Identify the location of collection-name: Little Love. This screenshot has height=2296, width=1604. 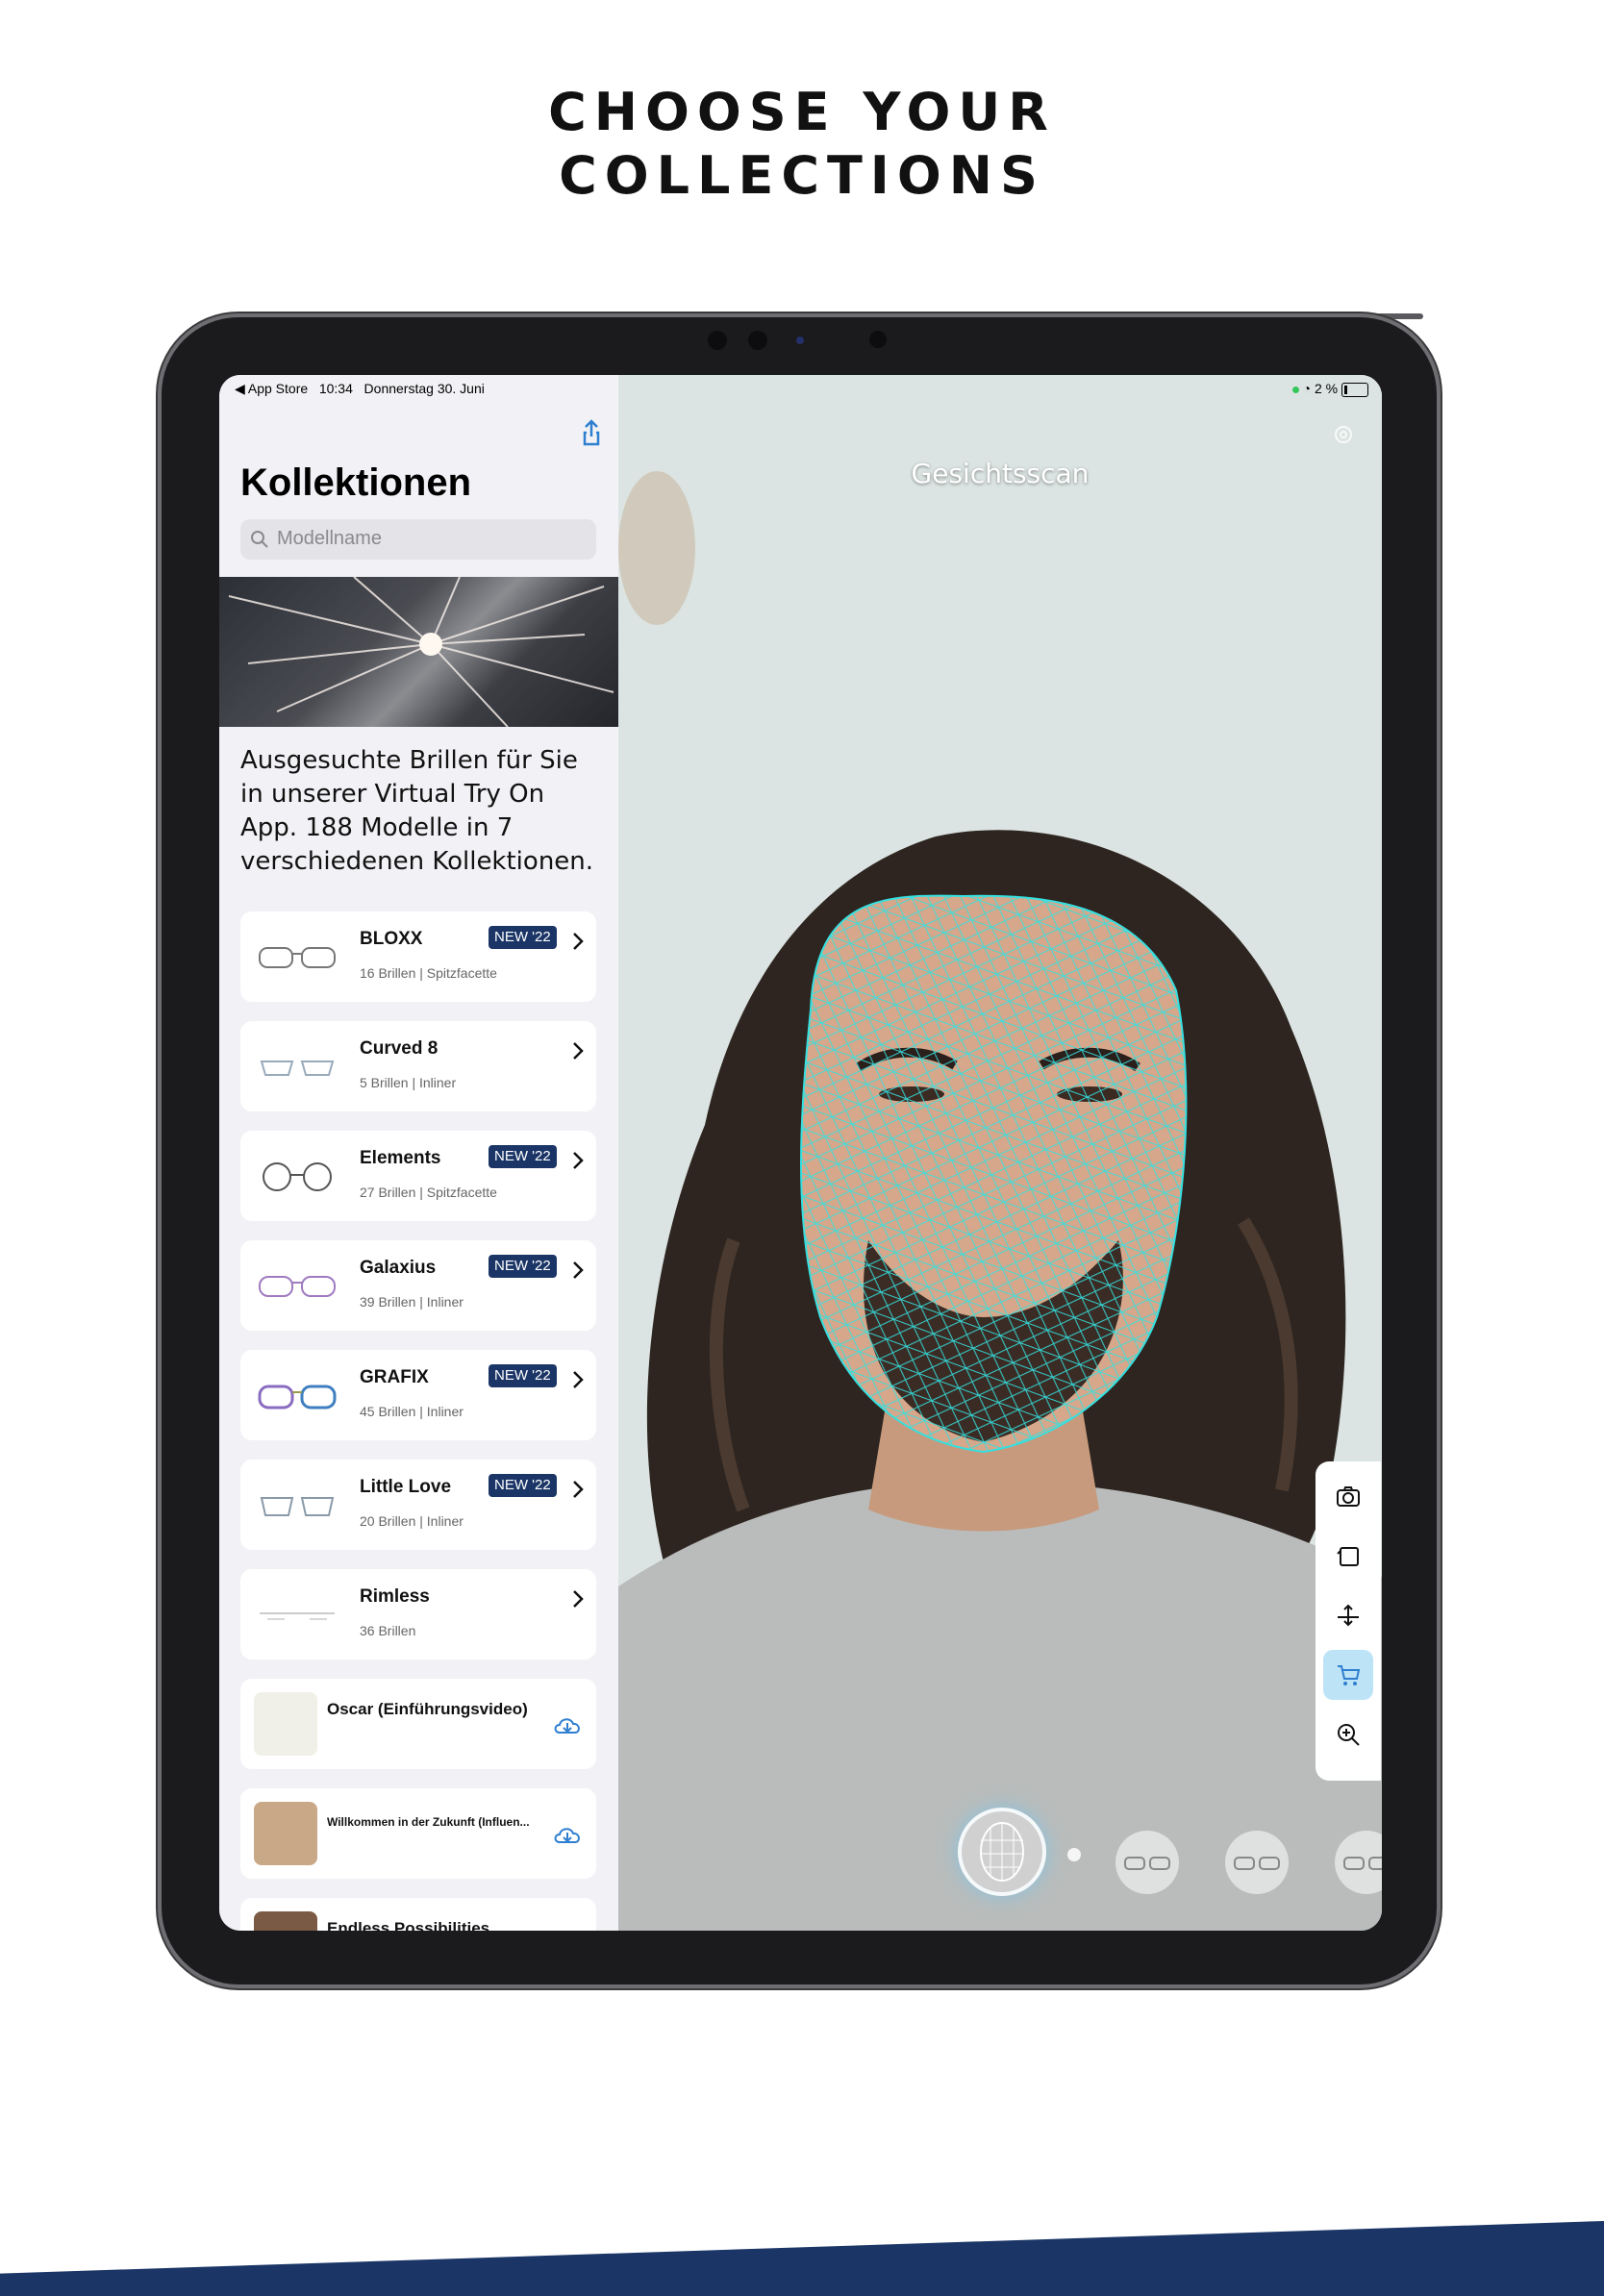
(406, 1487).